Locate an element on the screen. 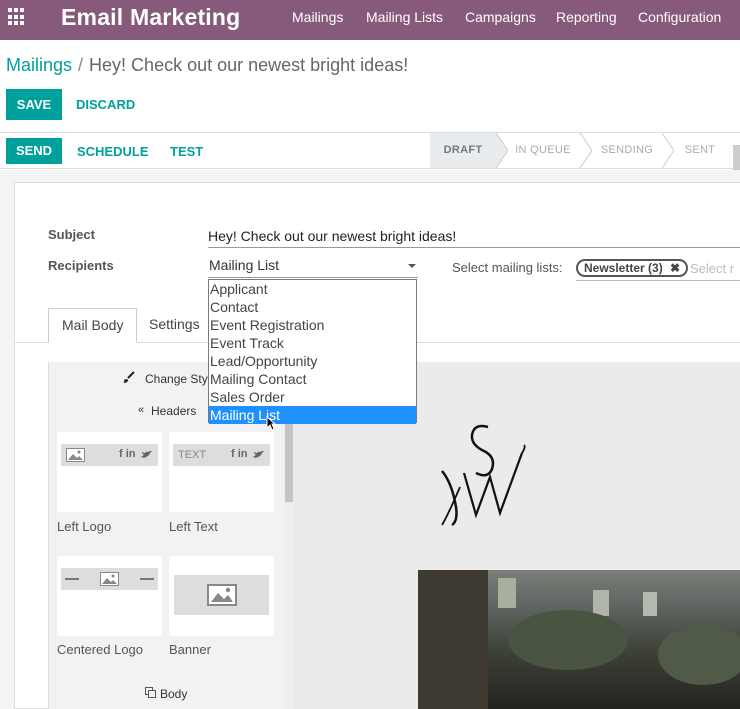  tab-mail-body: Mail Body is located at coordinates (93, 325).